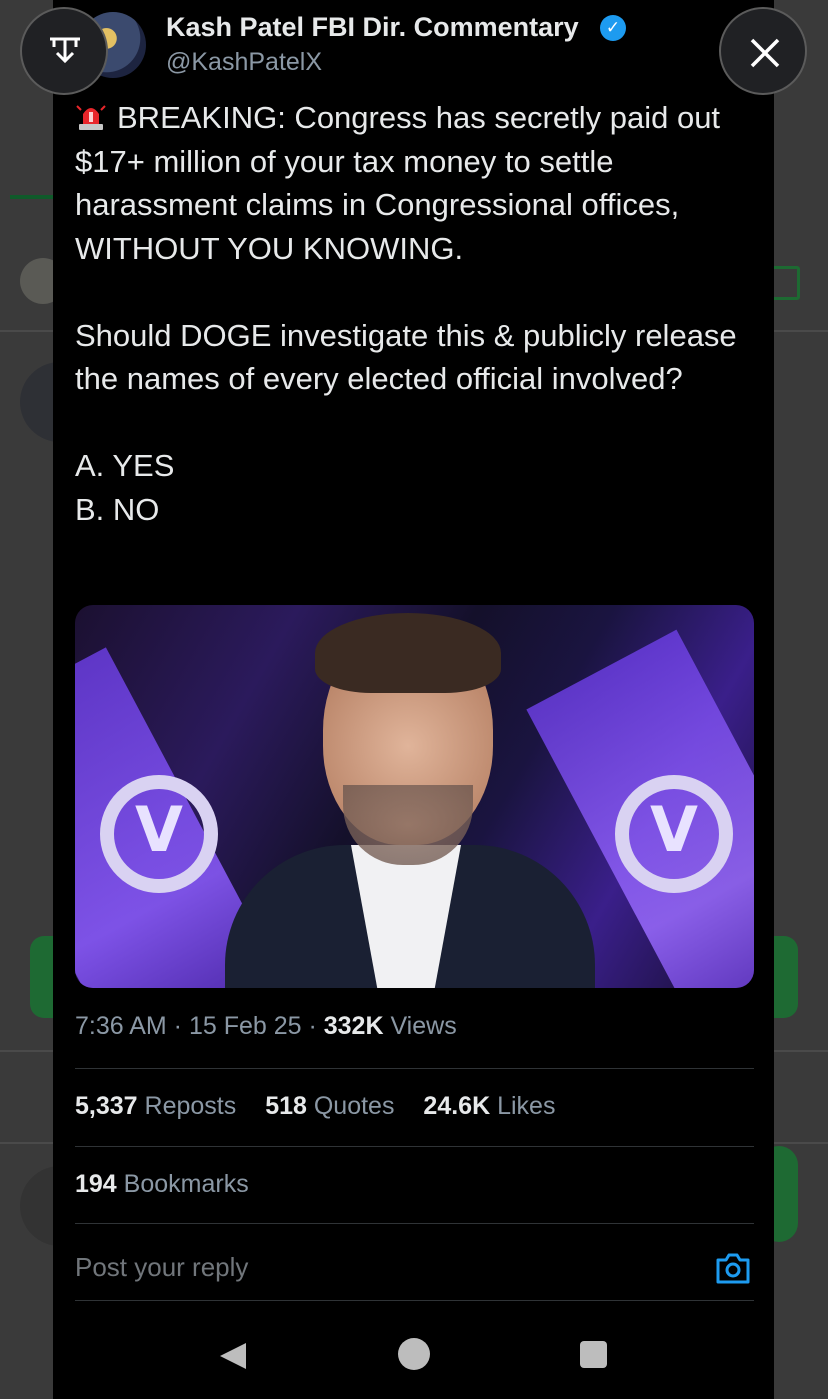  What do you see at coordinates (408, 653) in the screenshot?
I see `media-person-hair` at bounding box center [408, 653].